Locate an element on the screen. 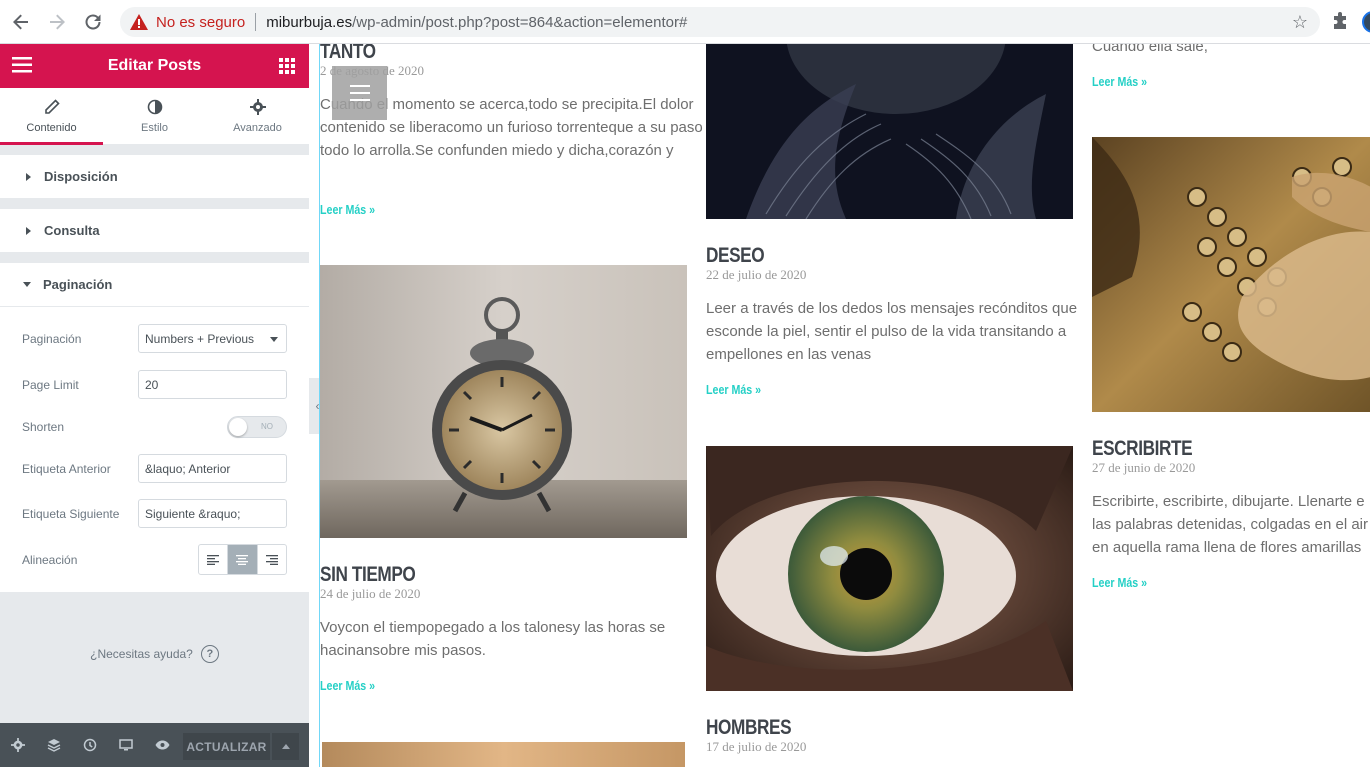 This screenshot has height=767, width=1370. profile-avatar is located at coordinates (1366, 22).